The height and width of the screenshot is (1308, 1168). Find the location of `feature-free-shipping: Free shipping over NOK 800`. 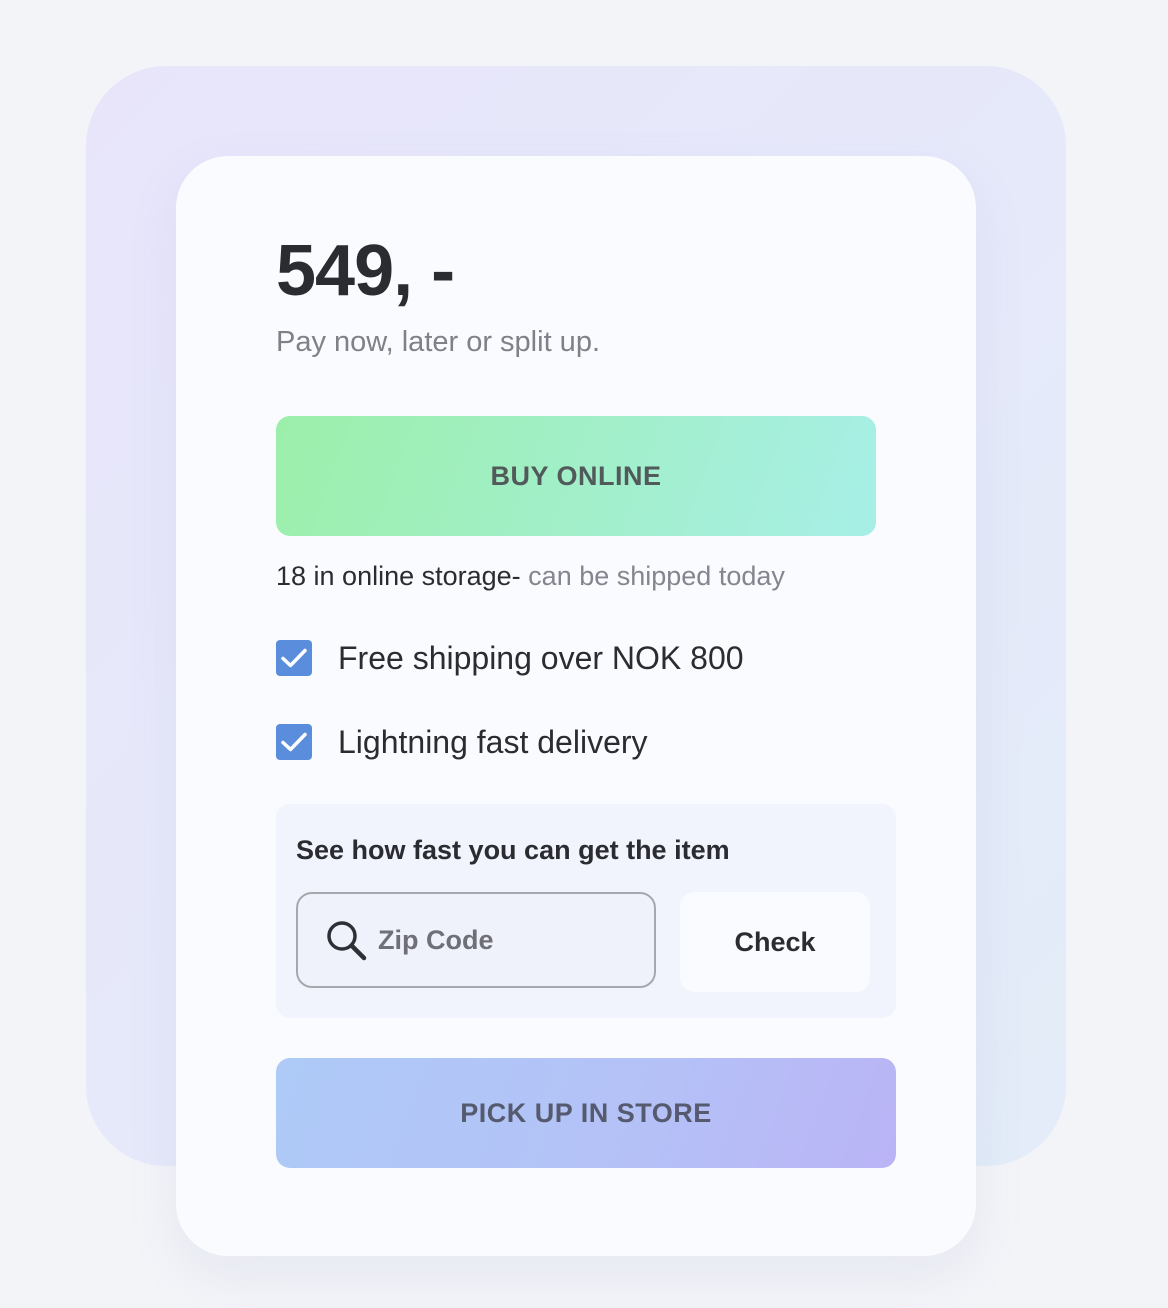

feature-free-shipping: Free shipping over NOK 800 is located at coordinates (510, 658).